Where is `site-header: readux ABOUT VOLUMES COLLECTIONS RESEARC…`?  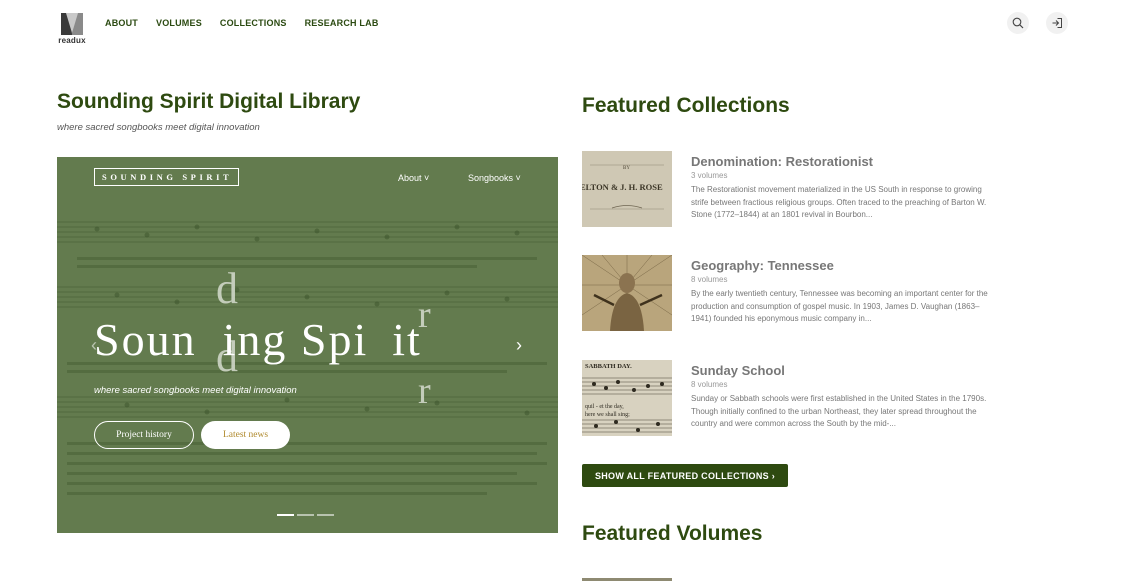
site-header: readux ABOUT VOLUMES COLLECTIONS RESEARC… is located at coordinates (570, 26).